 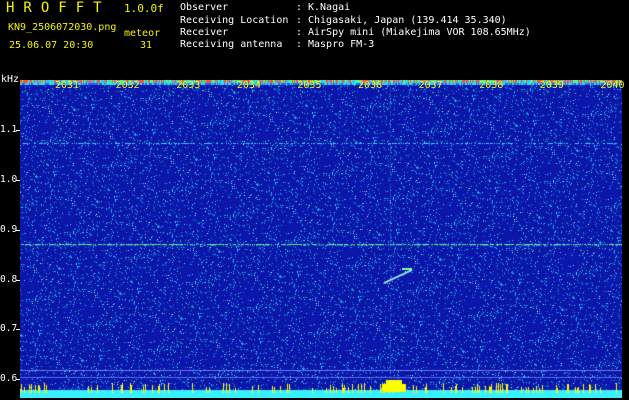 I want to click on y-tick-label: 0.6, so click(x=9, y=378).